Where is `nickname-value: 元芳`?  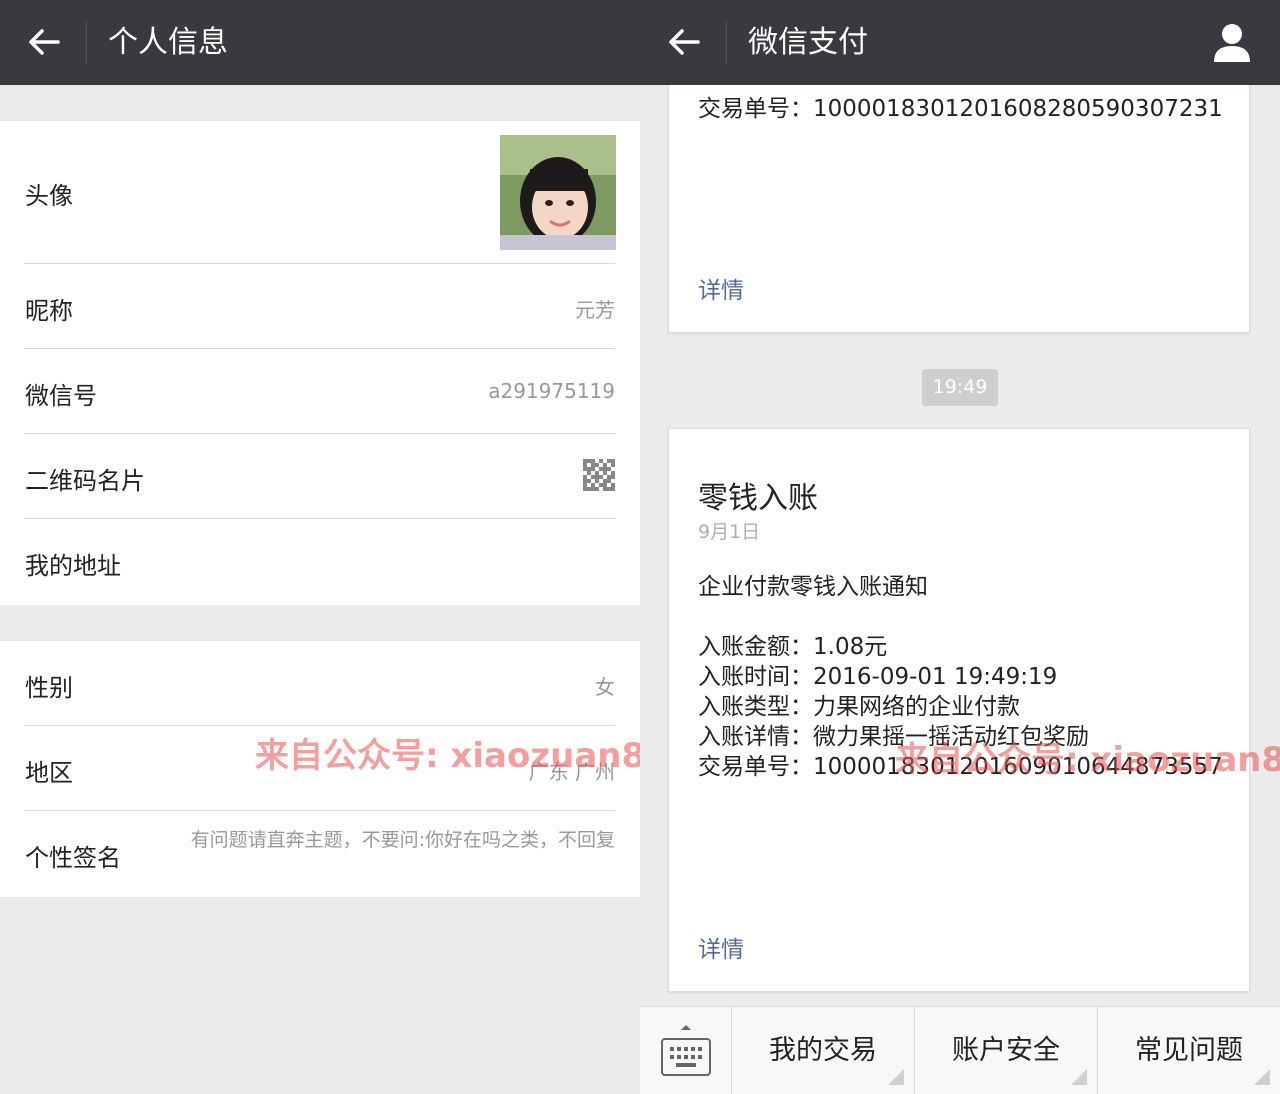 nickname-value: 元芳 is located at coordinates (595, 310).